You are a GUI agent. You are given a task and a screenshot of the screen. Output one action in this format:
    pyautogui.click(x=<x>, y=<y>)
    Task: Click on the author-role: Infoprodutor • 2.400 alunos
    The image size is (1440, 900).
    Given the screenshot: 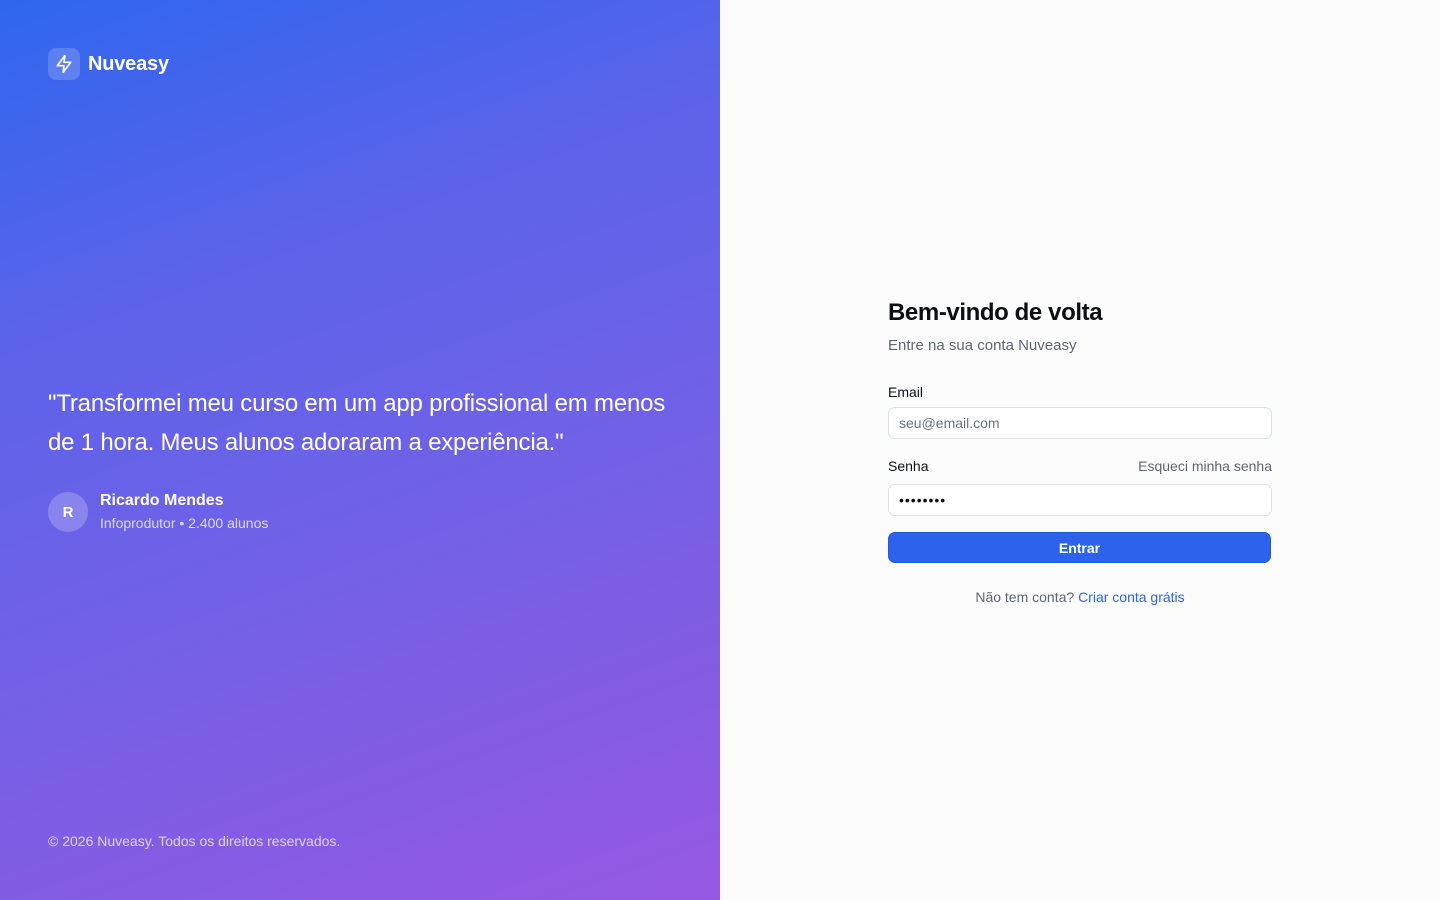 What is the action you would take?
    pyautogui.click(x=184, y=523)
    